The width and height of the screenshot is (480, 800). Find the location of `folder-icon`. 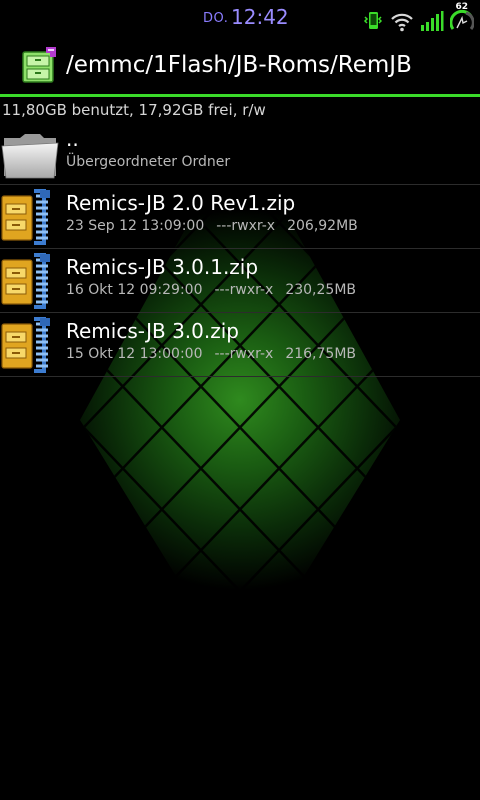

folder-icon is located at coordinates (30, 156).